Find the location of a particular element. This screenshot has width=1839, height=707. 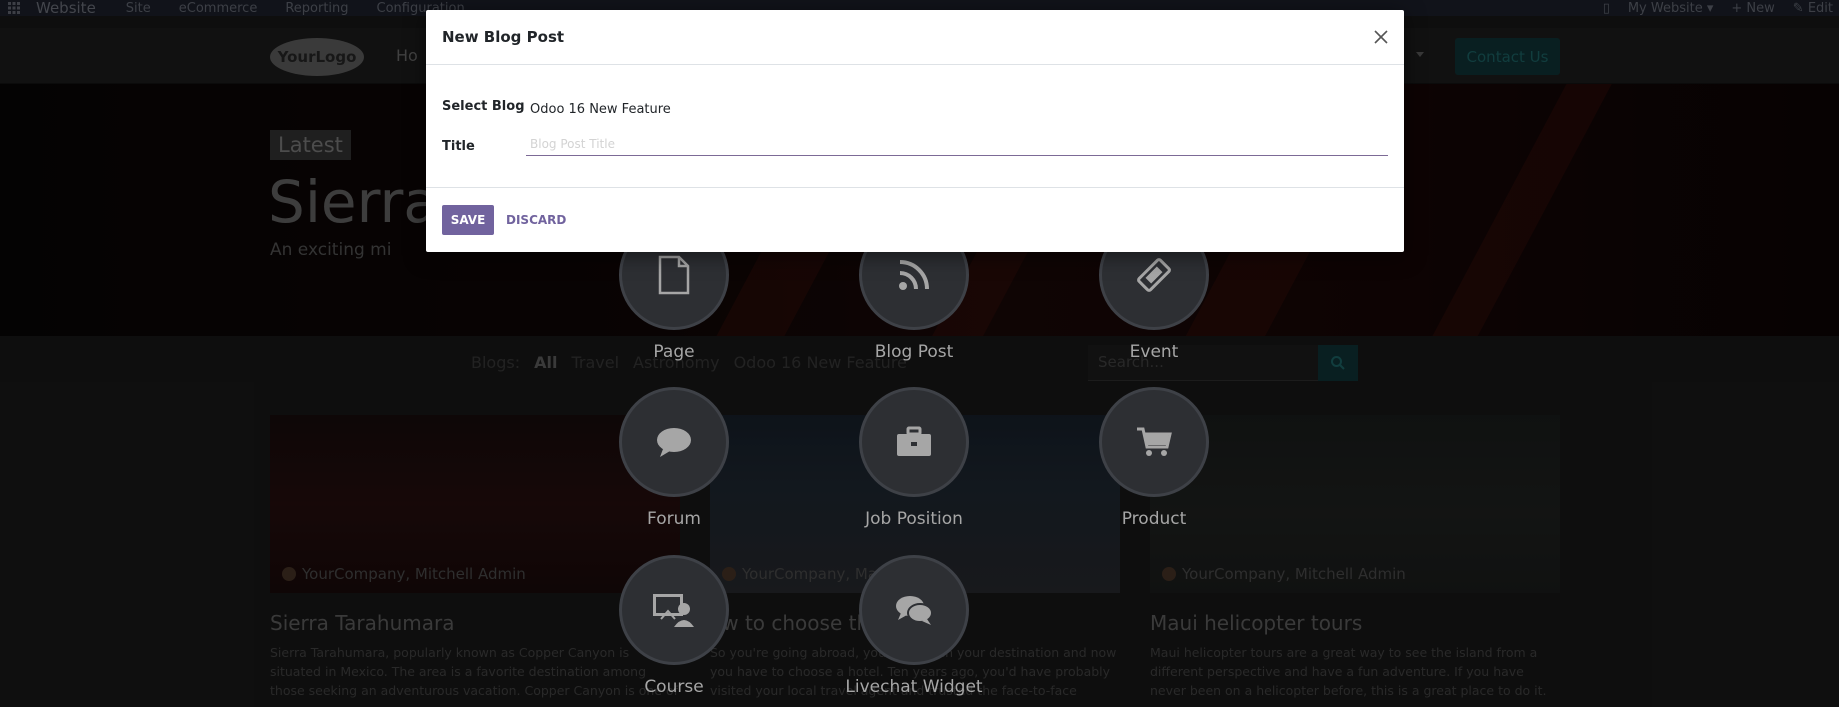

new-content-job-position-label: Job Position is located at coordinates (914, 519).